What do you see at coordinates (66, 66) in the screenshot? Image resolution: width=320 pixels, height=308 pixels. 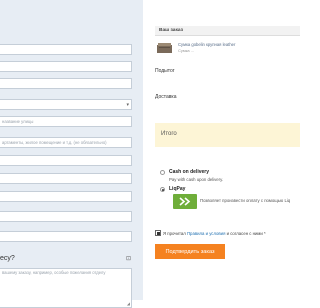 I see `last-name-field` at bounding box center [66, 66].